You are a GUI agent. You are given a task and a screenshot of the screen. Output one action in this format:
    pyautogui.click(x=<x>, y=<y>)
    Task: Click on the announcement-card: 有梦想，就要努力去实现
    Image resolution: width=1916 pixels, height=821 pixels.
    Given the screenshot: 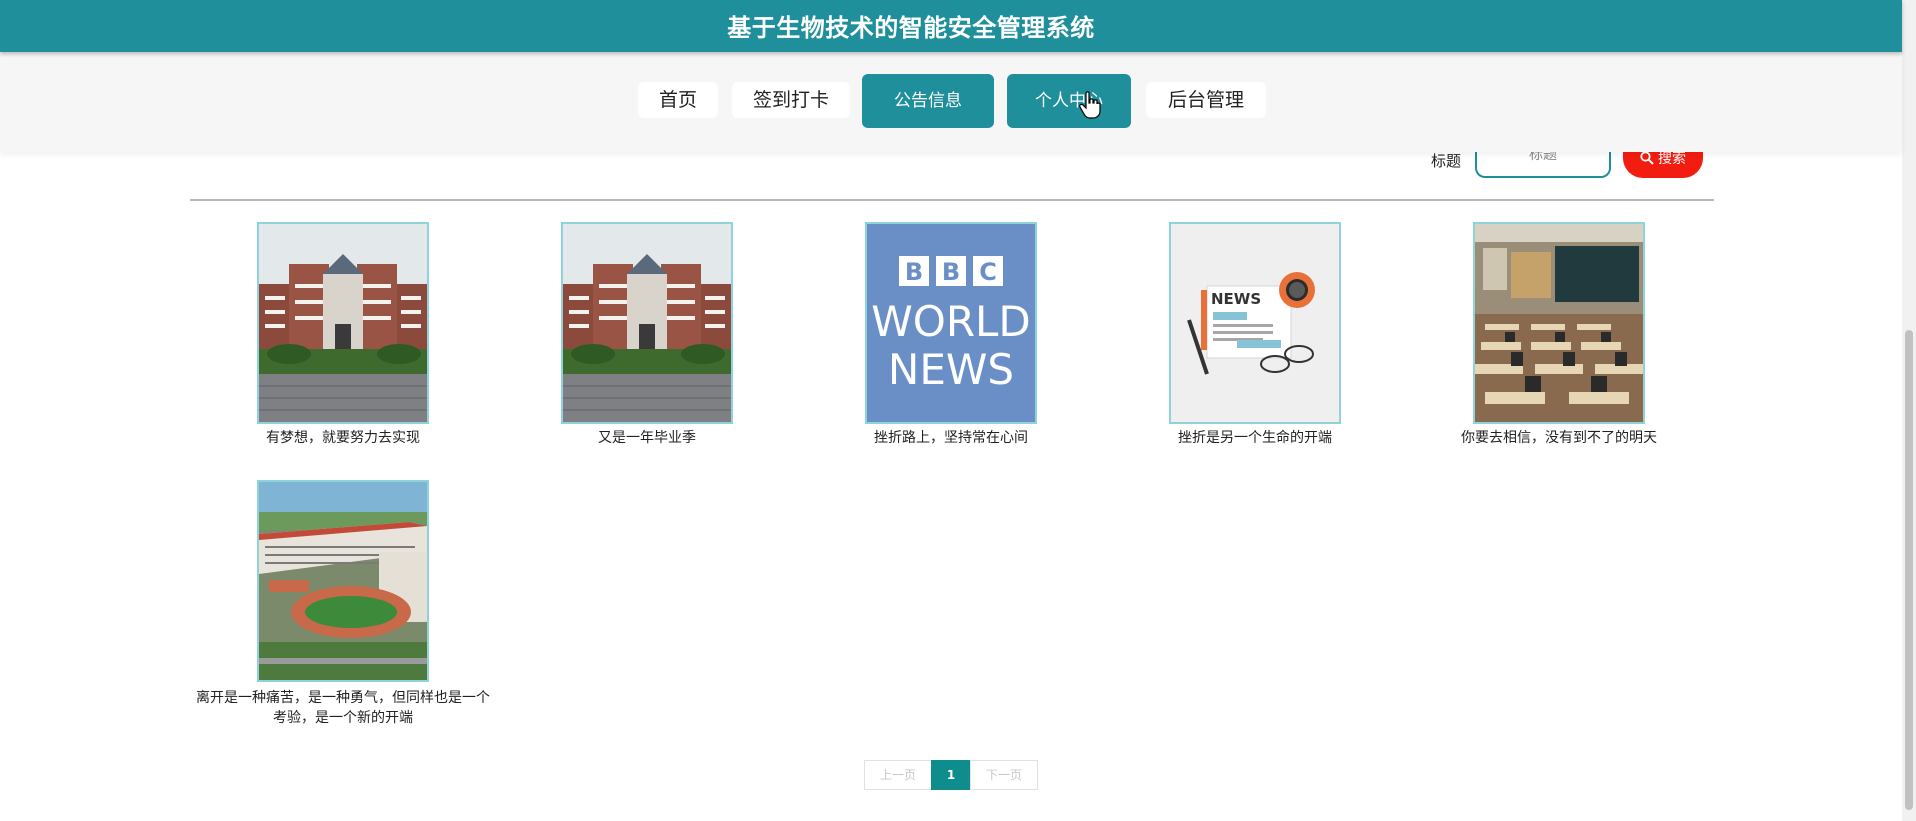 What is the action you would take?
    pyautogui.click(x=343, y=337)
    